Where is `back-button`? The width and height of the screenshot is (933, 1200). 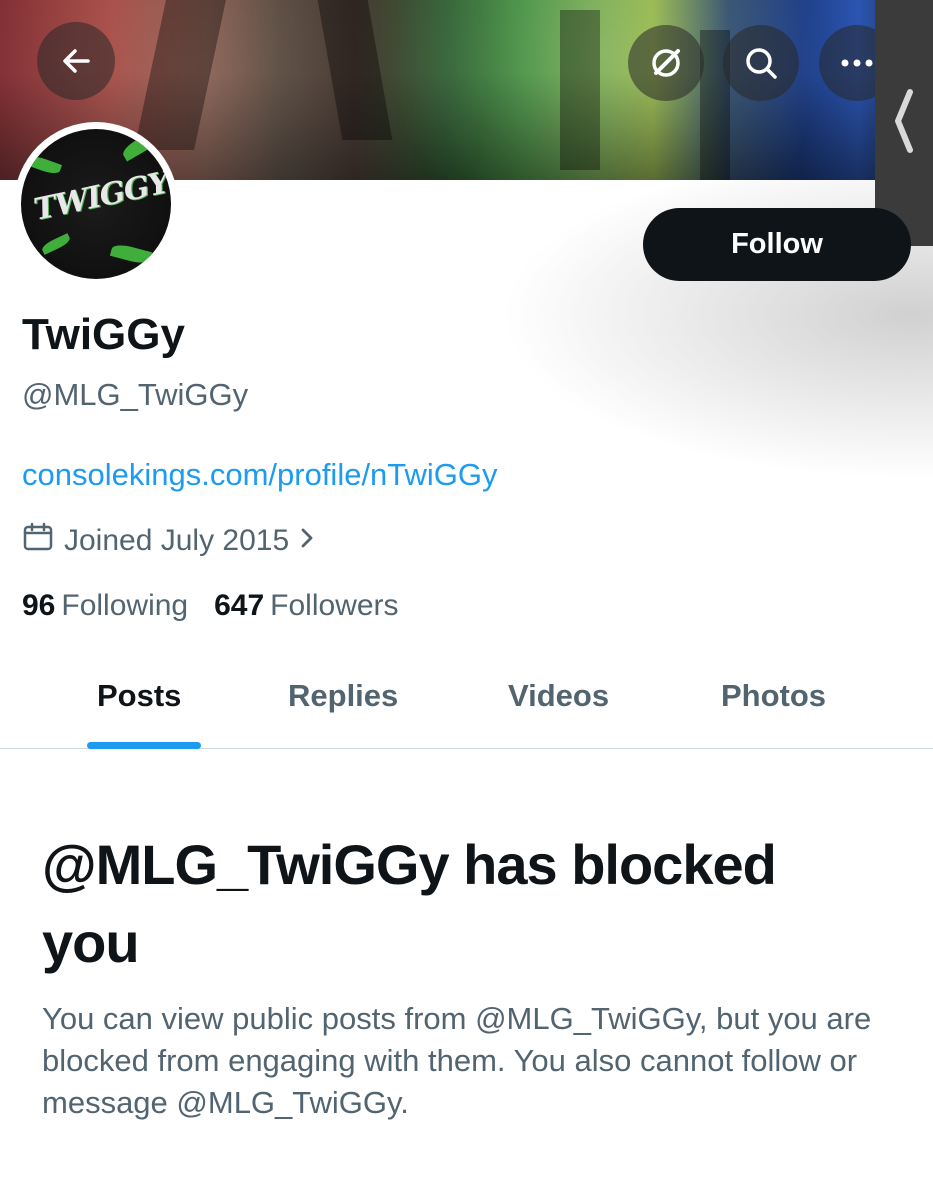 back-button is located at coordinates (76, 61).